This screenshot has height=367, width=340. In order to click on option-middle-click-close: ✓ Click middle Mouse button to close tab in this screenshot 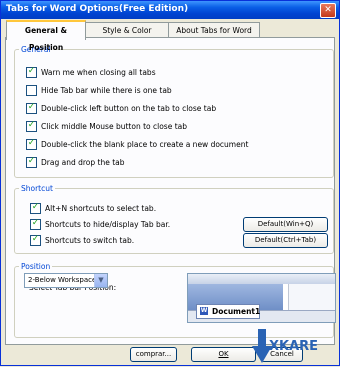, I will do `click(126, 126)`.